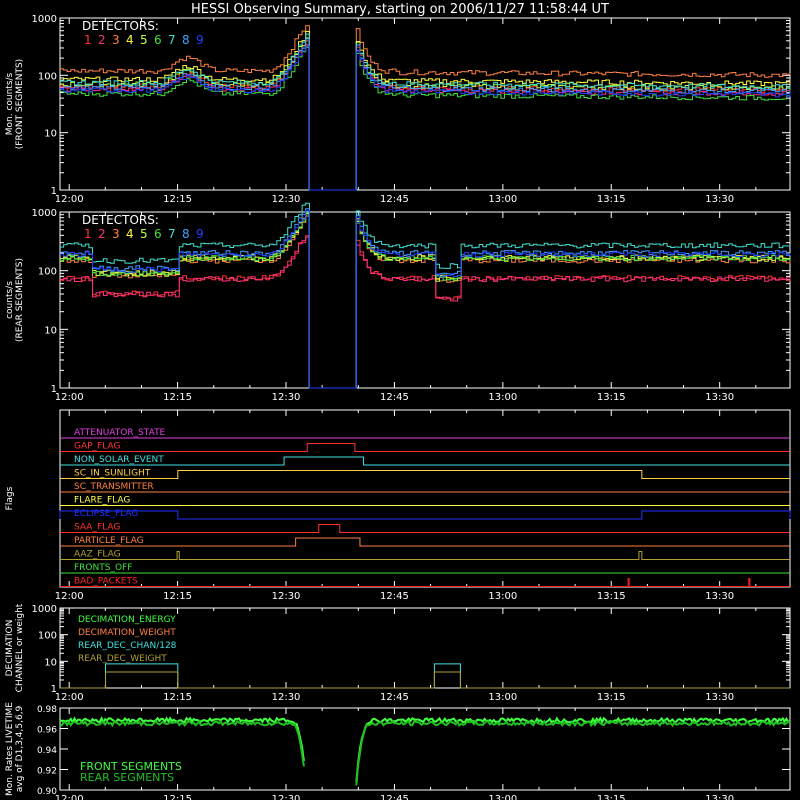  Describe the element at coordinates (394, 697) in the screenshot. I see `decimation-panel-x-tick-label: 12:45` at that location.